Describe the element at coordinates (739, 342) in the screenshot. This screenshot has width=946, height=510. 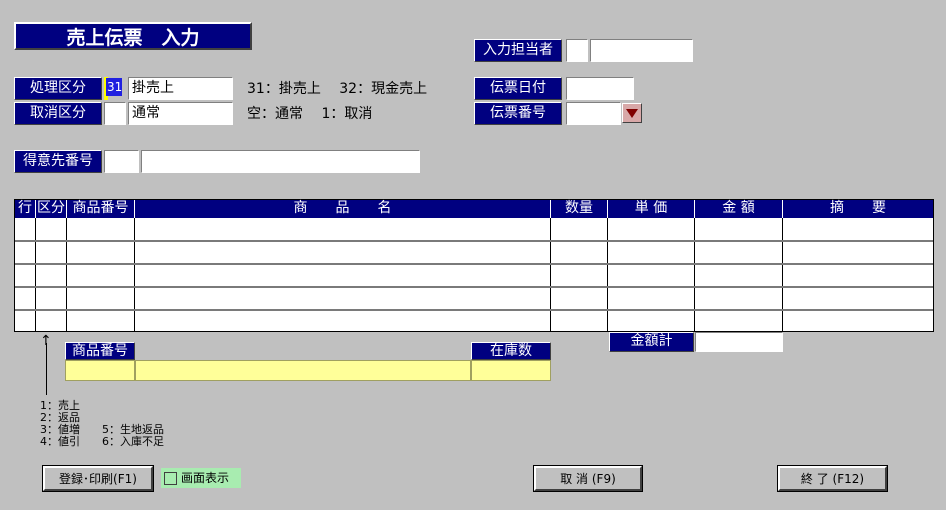
I see `total-amount-field` at that location.